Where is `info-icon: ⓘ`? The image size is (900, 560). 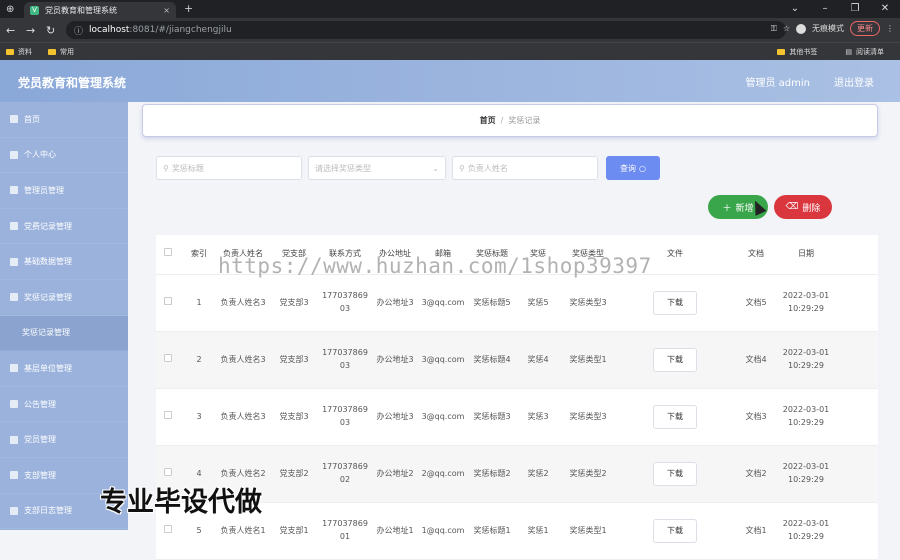
info-icon: ⓘ is located at coordinates (78, 30).